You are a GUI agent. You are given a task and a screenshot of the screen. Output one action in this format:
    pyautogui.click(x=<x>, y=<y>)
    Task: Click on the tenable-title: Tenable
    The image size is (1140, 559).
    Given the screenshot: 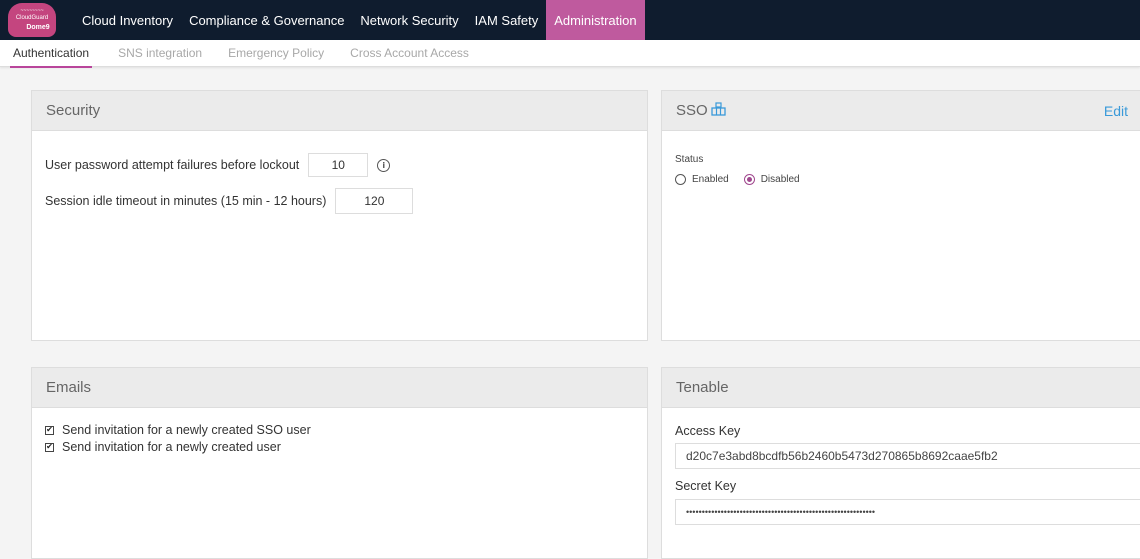 What is the action you would take?
    pyautogui.click(x=901, y=388)
    